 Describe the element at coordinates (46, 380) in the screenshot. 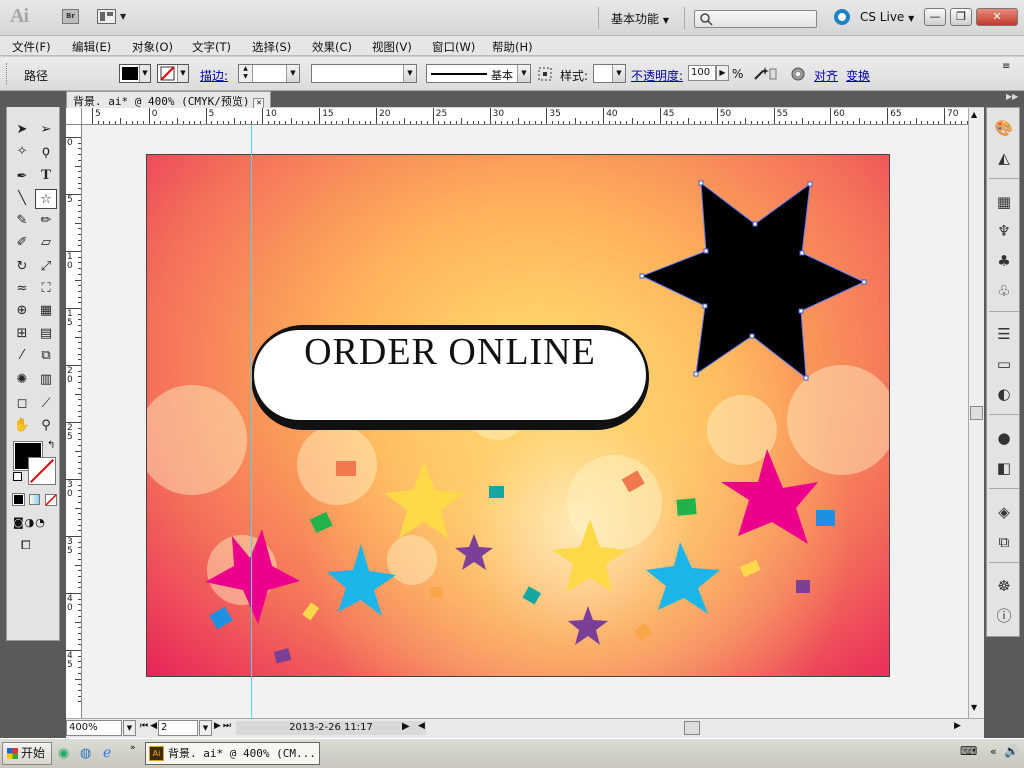

I see `column-graph-tool-icon: ▥` at that location.